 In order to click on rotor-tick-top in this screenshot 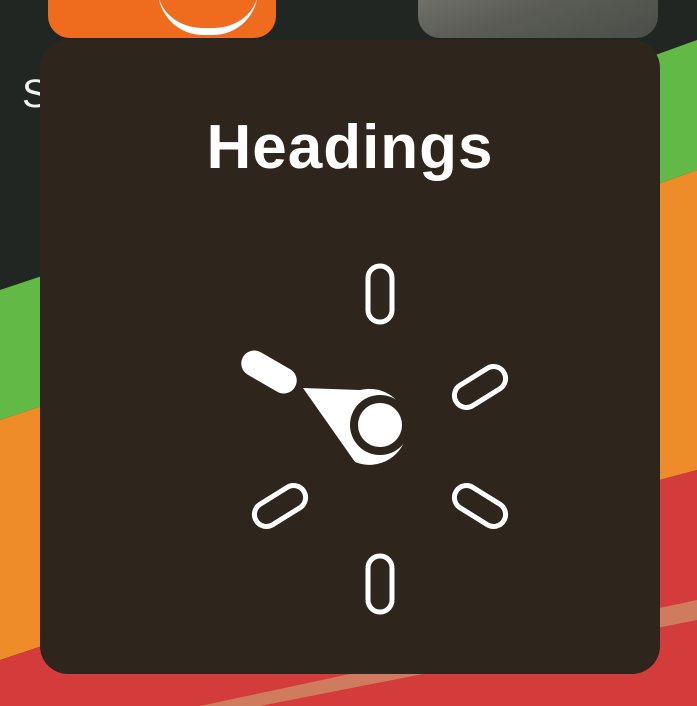, I will do `click(380, 294)`.